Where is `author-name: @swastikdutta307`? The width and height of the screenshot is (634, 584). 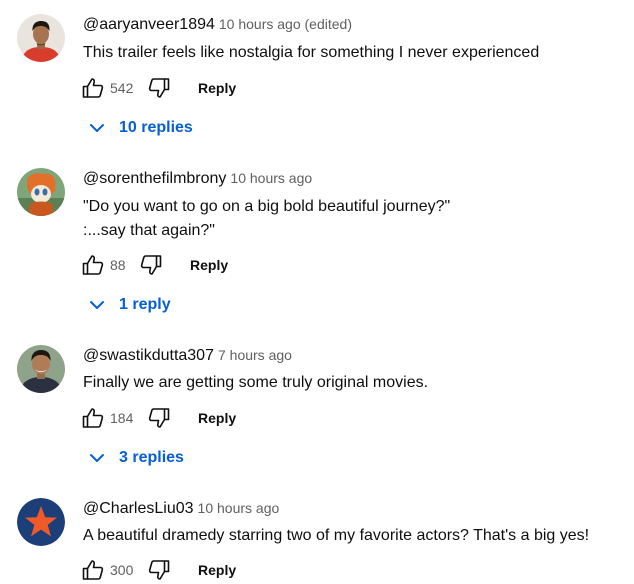 author-name: @swastikdutta307 is located at coordinates (148, 355).